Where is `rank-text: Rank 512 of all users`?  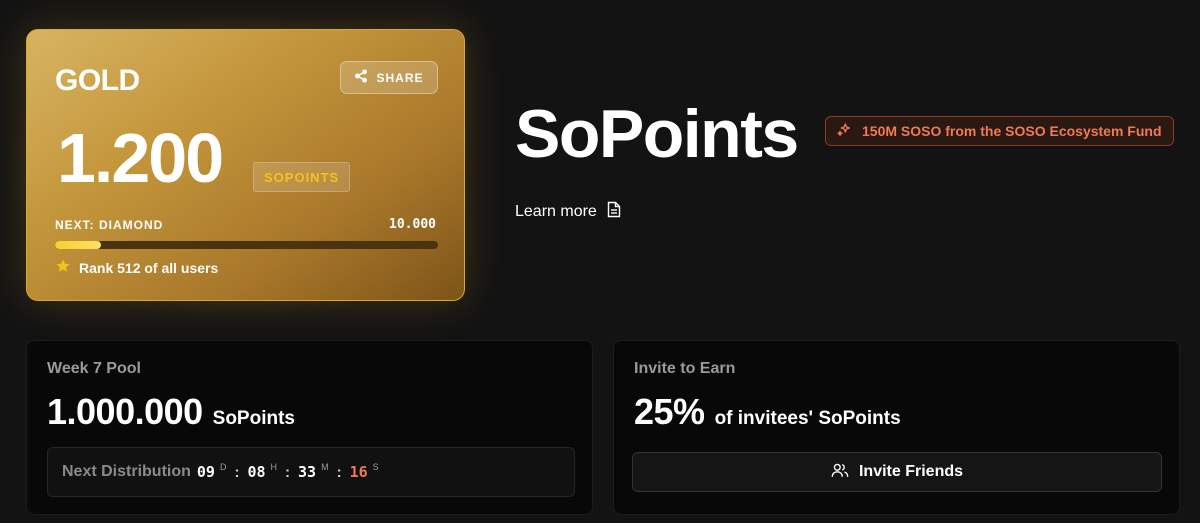
rank-text: Rank 512 of all users is located at coordinates (149, 267).